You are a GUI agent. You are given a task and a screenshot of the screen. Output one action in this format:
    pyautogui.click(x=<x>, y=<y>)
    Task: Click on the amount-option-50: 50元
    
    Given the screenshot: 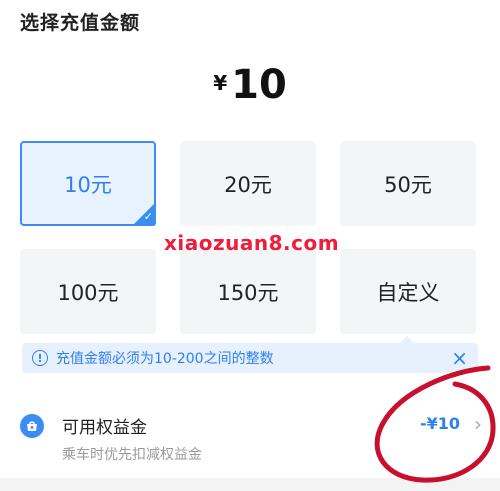 What is the action you would take?
    pyautogui.click(x=408, y=183)
    